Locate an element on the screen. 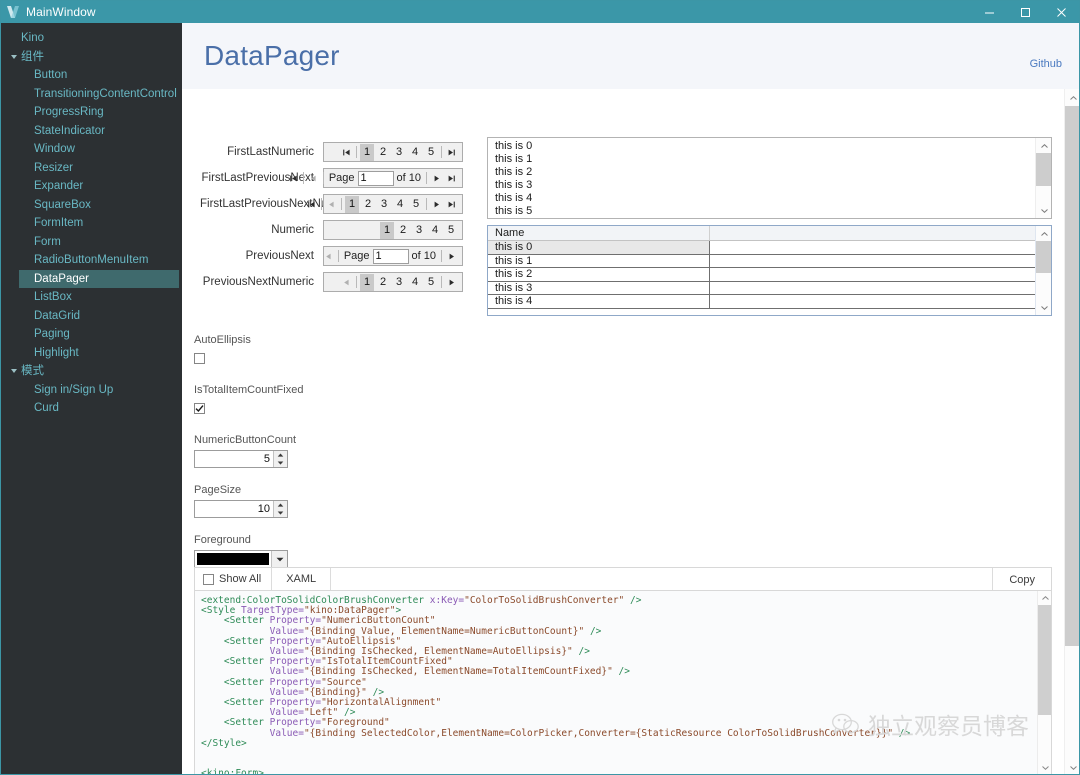 This screenshot has width=1080, height=775. table-cell-name: this is 4 is located at coordinates (599, 301).